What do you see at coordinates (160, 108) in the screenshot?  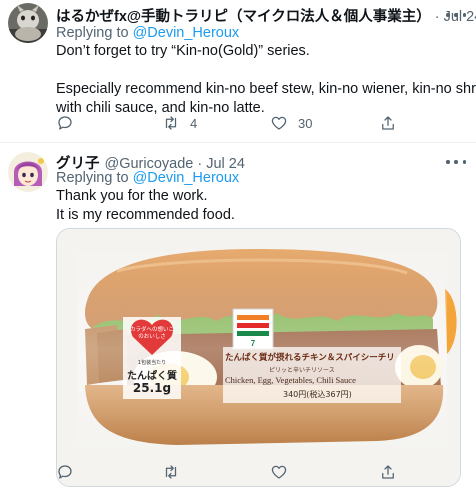 I see `tweet-text-line: with chili sauce, and kin-no latte.` at bounding box center [160, 108].